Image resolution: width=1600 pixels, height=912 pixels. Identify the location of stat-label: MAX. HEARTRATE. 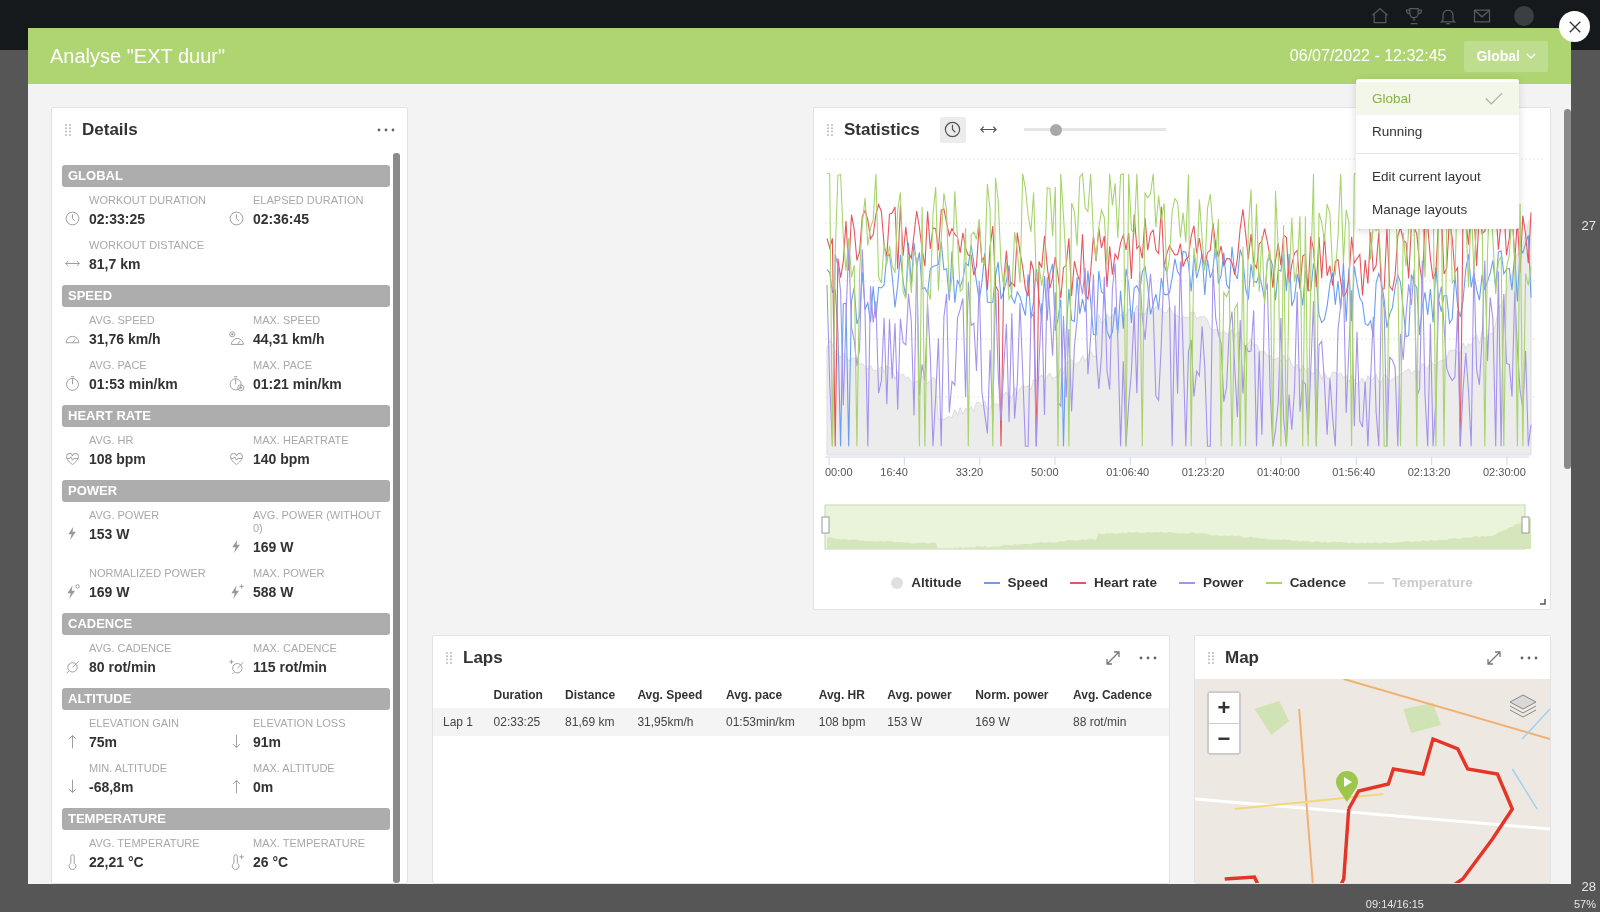
(301, 440).